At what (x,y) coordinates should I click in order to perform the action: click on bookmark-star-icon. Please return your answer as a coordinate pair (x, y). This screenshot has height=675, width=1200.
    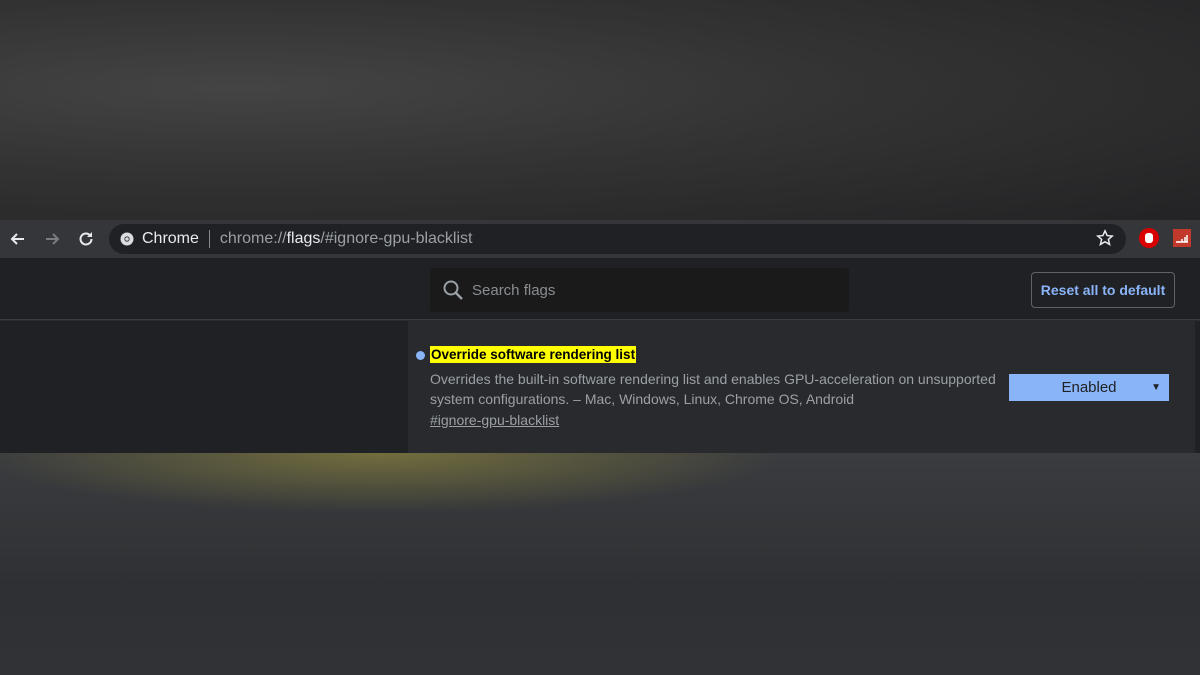
    Looking at the image, I should click on (1105, 238).